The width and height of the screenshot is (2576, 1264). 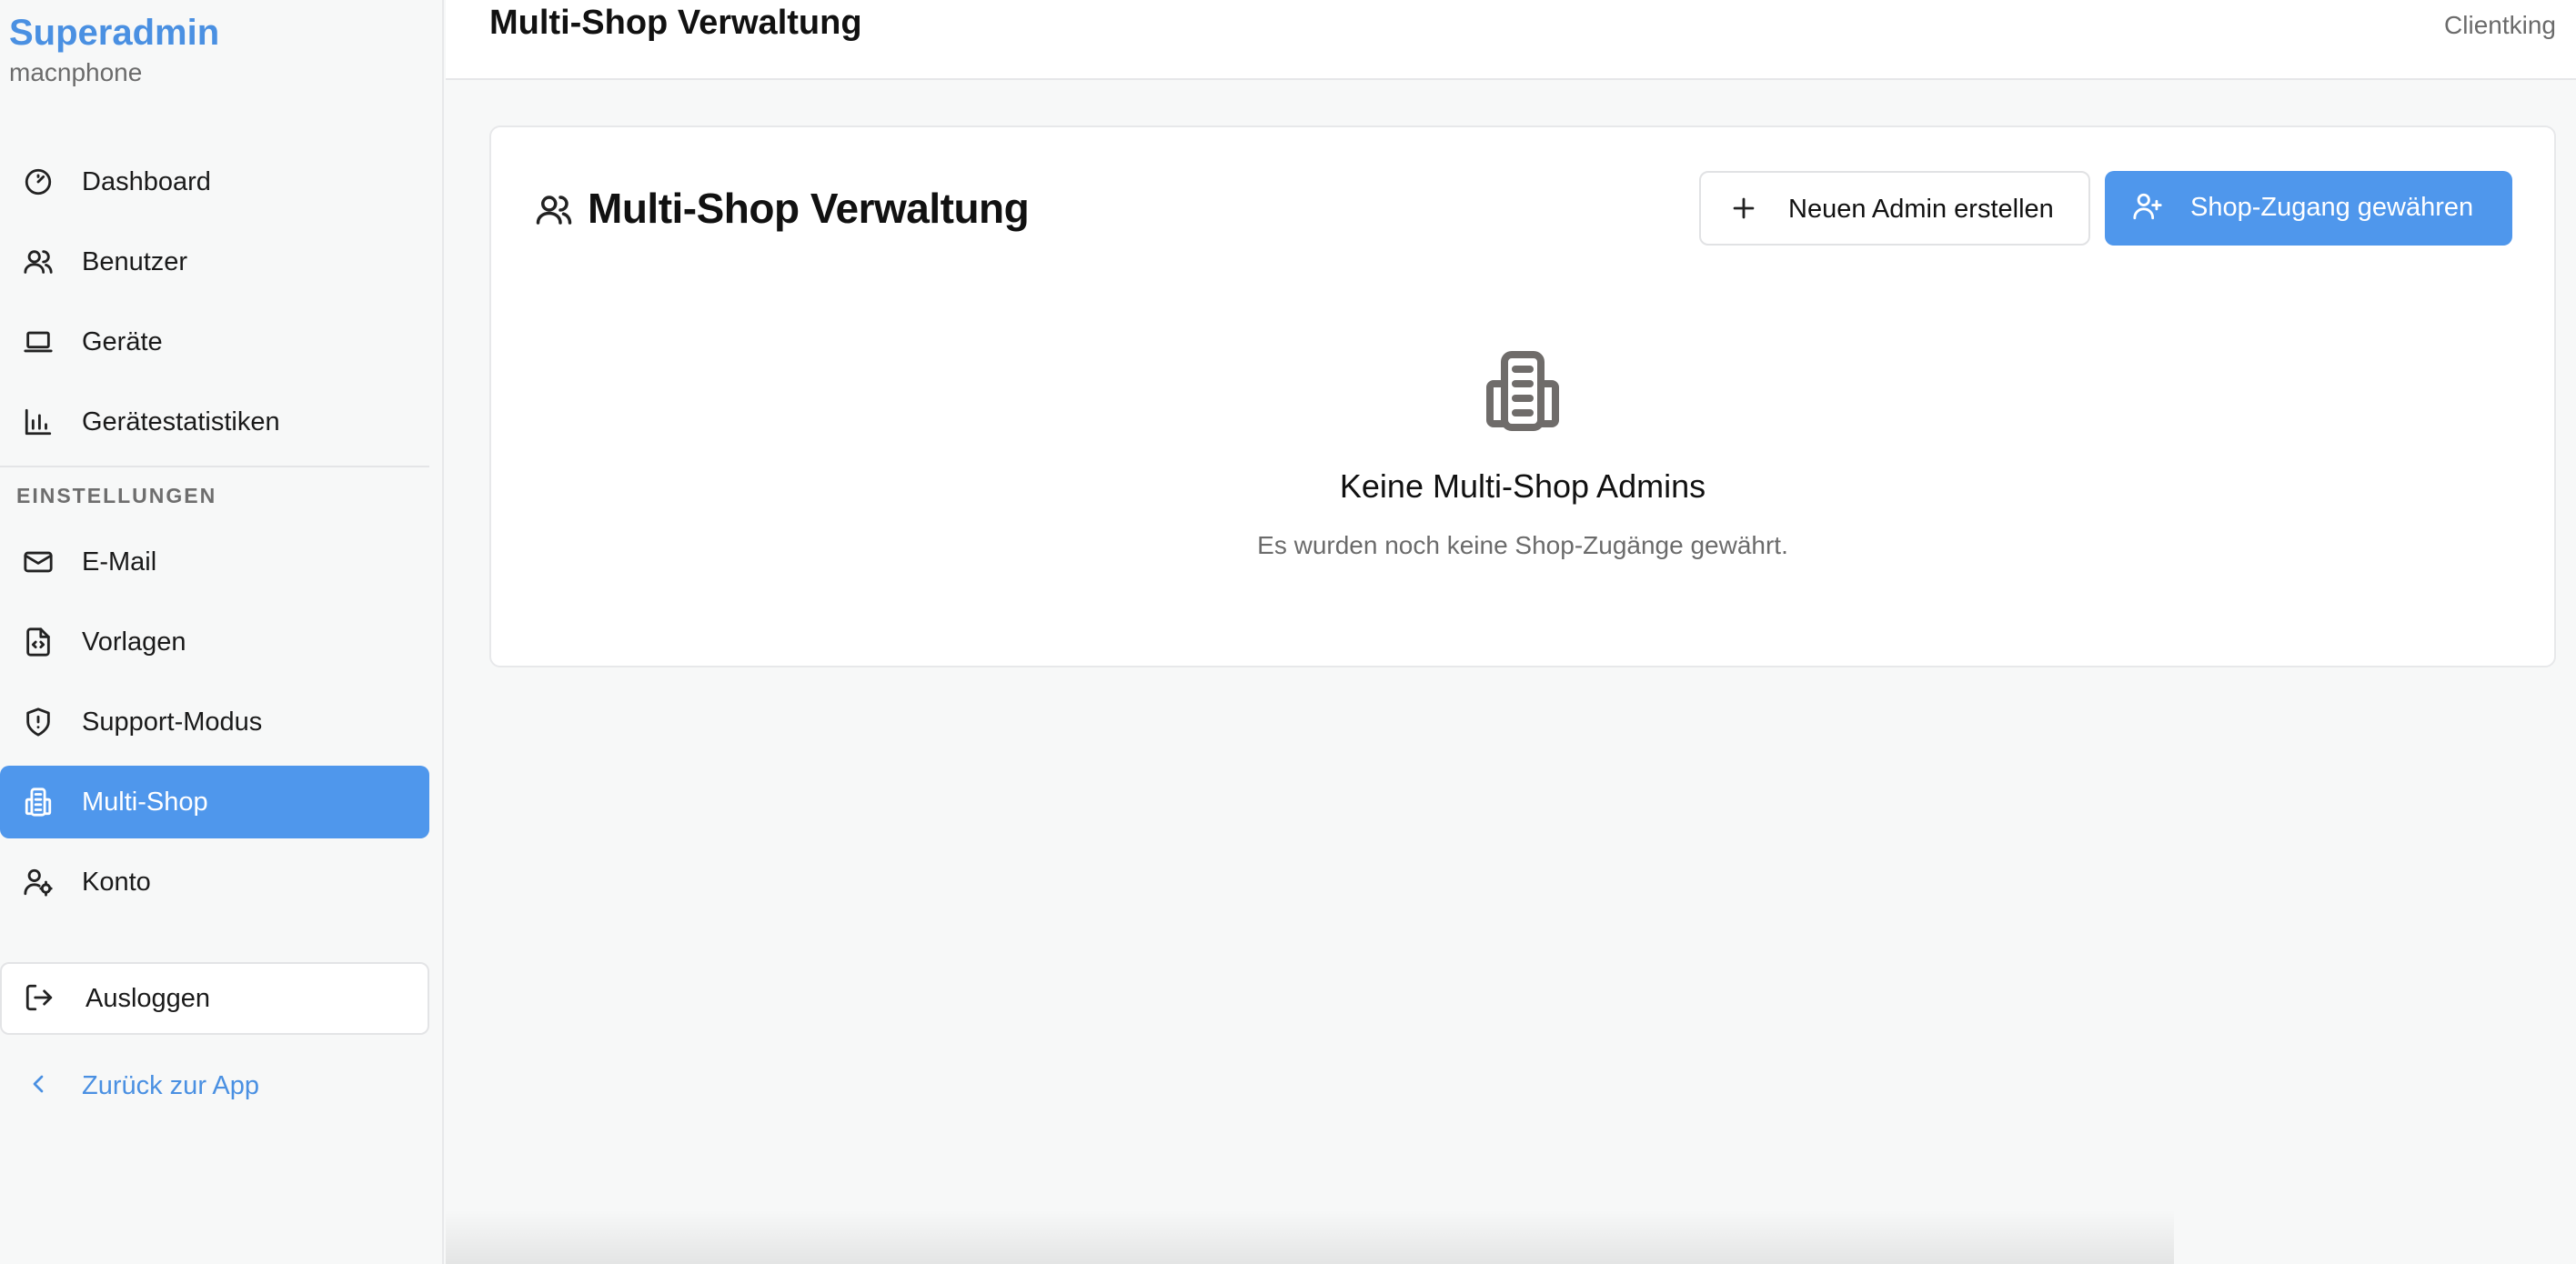 What do you see at coordinates (1310, 1237) in the screenshot?
I see `bottom-shadow` at bounding box center [1310, 1237].